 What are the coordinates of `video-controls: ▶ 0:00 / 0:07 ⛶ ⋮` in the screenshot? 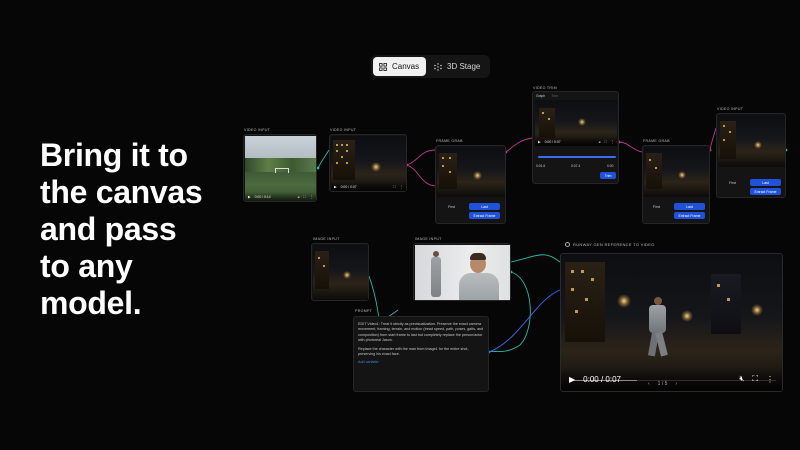 It's located at (368, 186).